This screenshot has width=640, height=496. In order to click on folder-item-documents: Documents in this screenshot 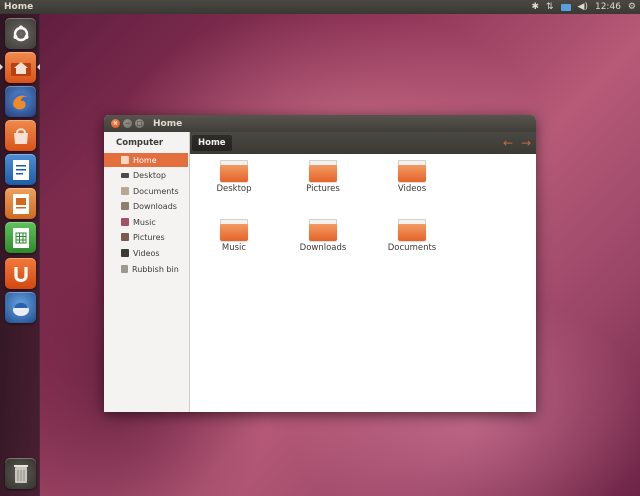, I will do `click(412, 244)`.